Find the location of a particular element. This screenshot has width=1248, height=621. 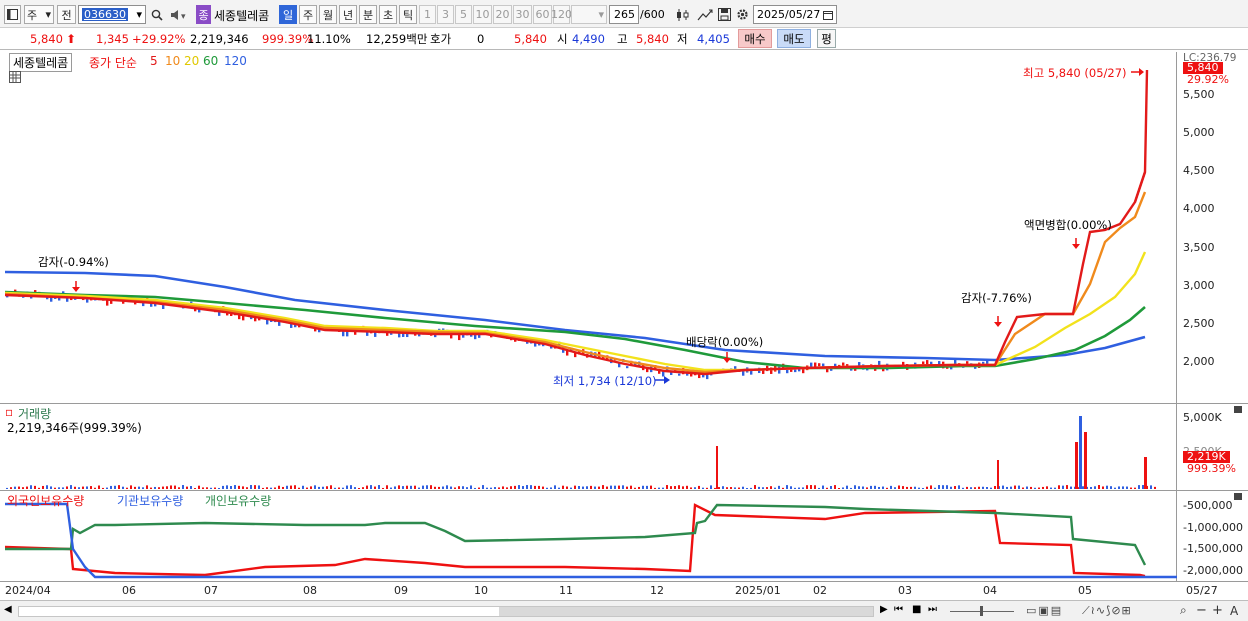

period-second: 초 is located at coordinates (388, 14).